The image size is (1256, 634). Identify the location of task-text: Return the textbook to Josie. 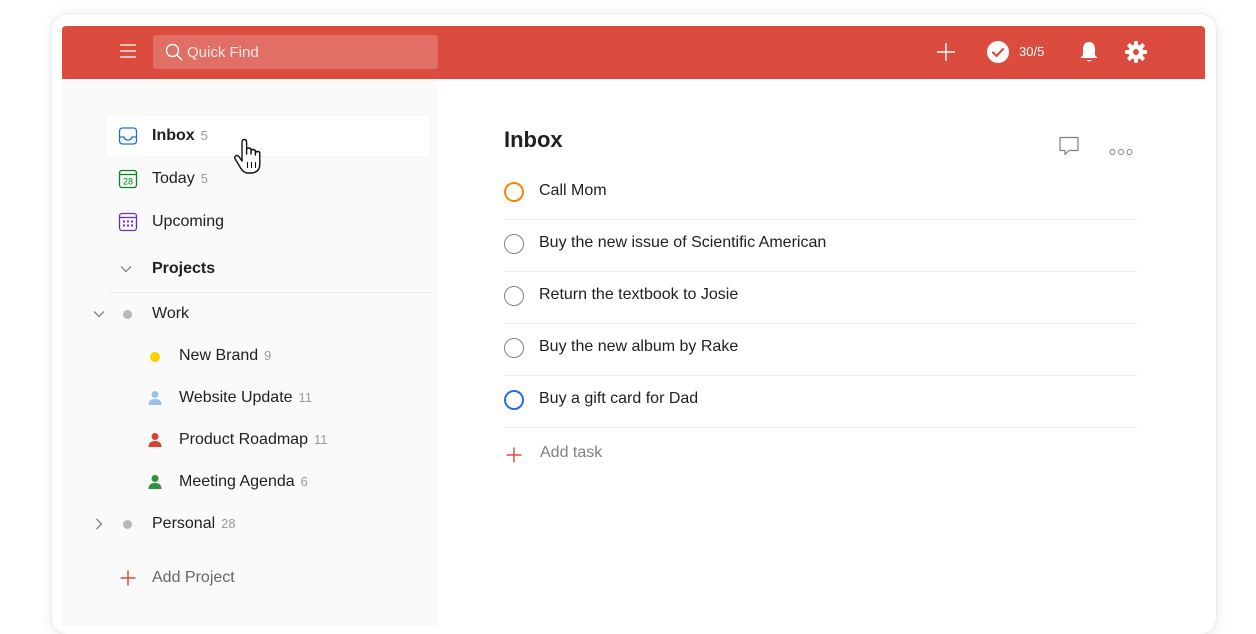
(639, 294).